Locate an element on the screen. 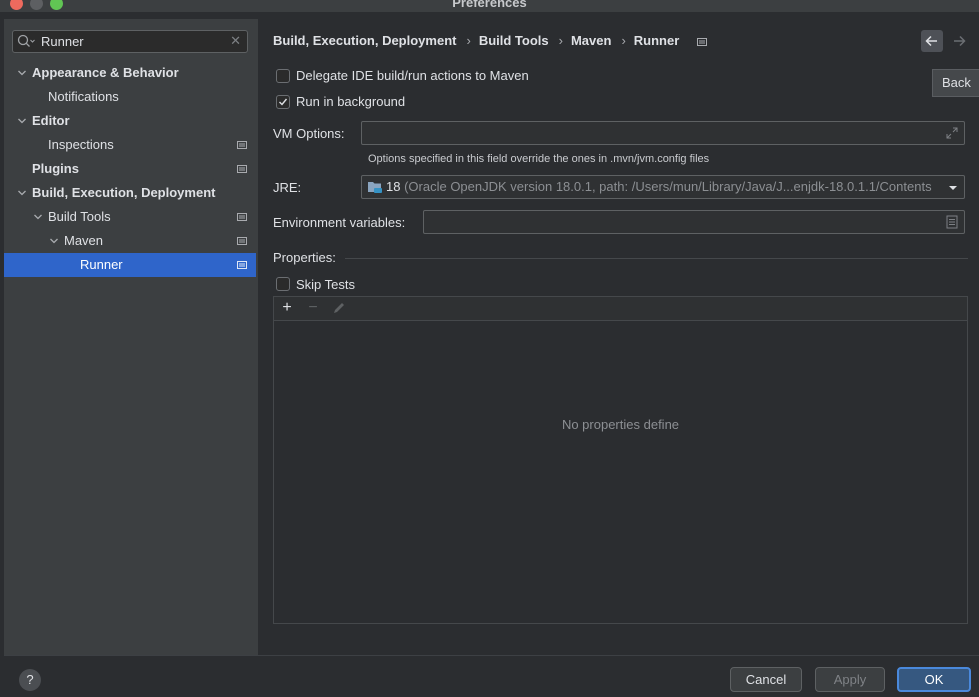 The height and width of the screenshot is (697, 979). tree-item-label: Appearance & Behavior is located at coordinates (105, 72).